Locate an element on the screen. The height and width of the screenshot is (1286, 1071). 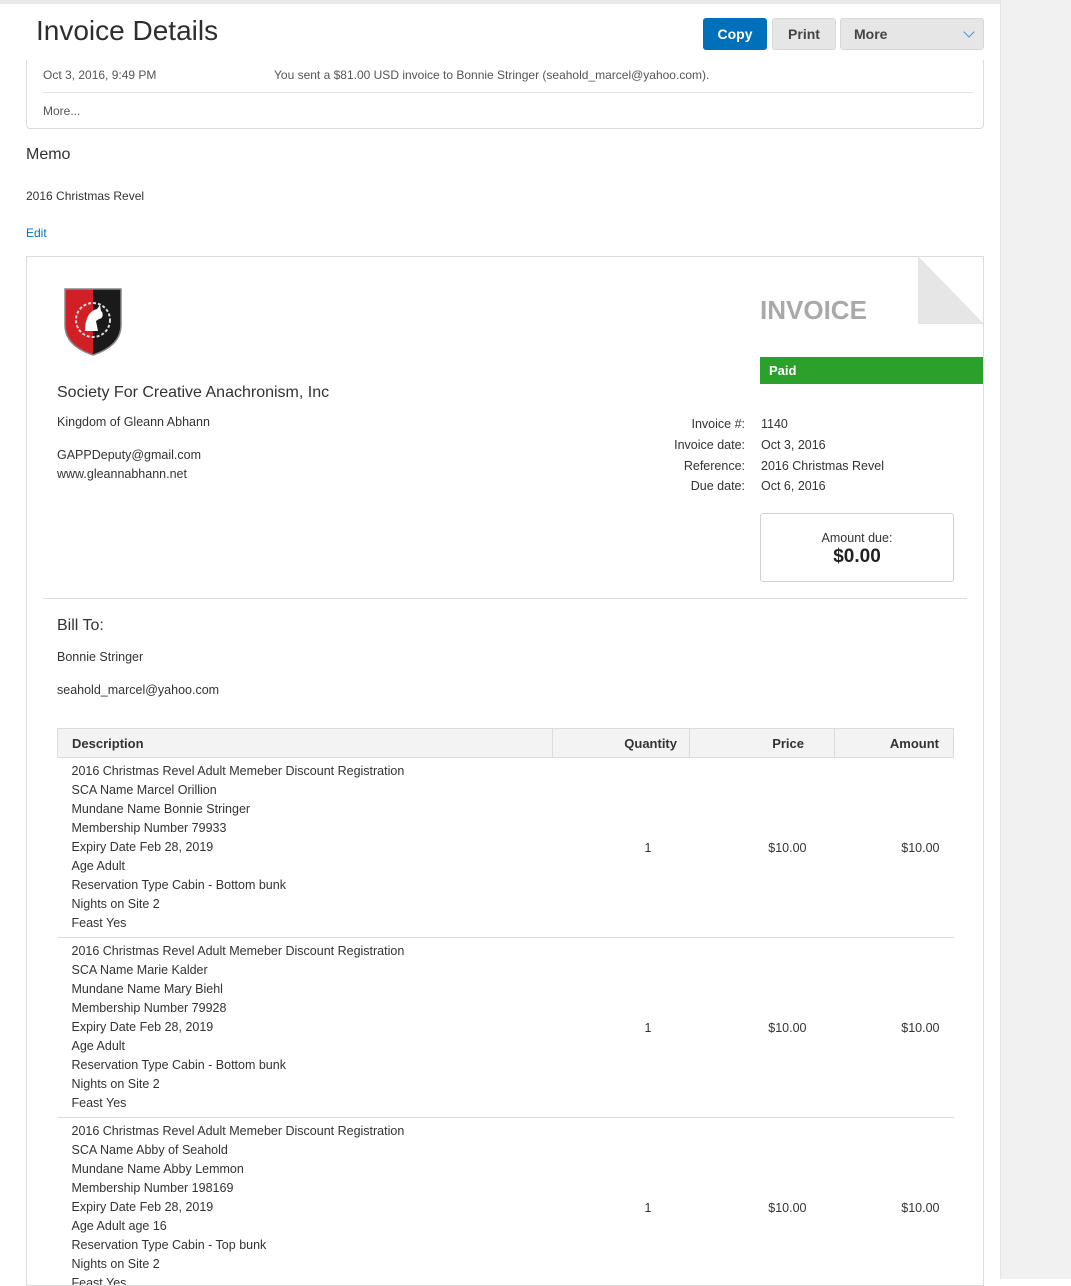
due-date: Oct 6, 2016 is located at coordinates (793, 486).